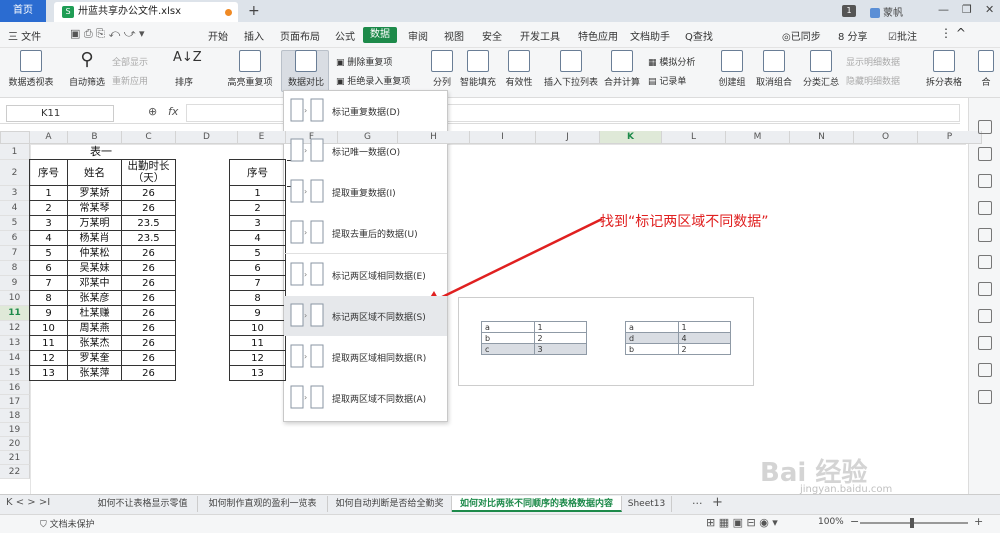 The image size is (1000, 533). I want to click on row-header-4: 4, so click(15, 208).